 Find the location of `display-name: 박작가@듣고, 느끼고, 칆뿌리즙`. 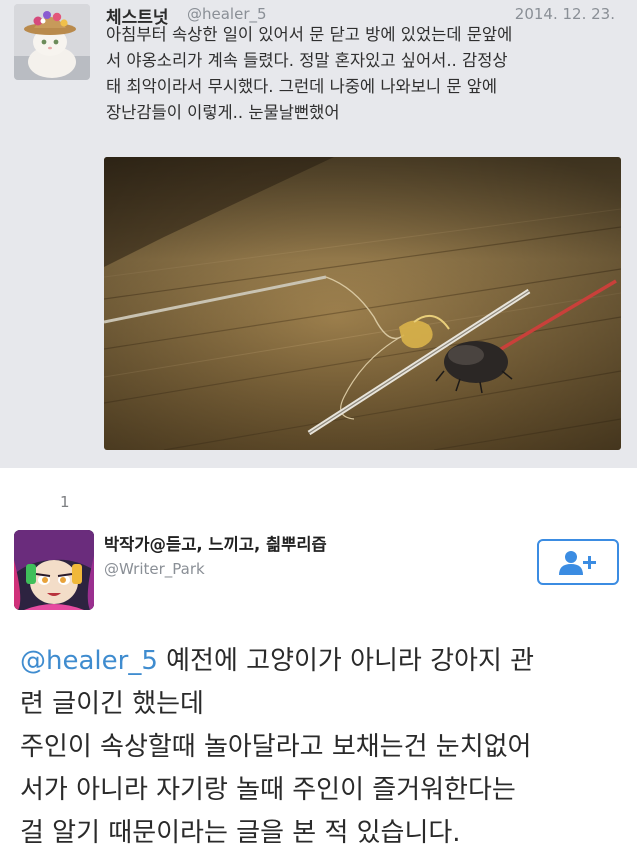

display-name: 박작가@듣고, 느끼고, 칆뿌리즙 is located at coordinates (215, 543).